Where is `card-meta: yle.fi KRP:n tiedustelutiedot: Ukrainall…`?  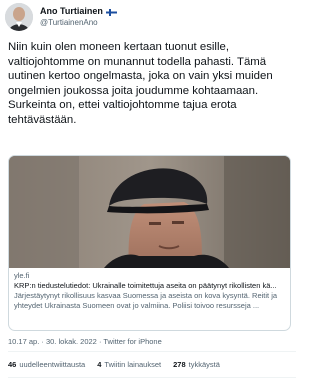 card-meta: yle.fi KRP:n tiedustelutiedot: Ukrainall… is located at coordinates (150, 291).